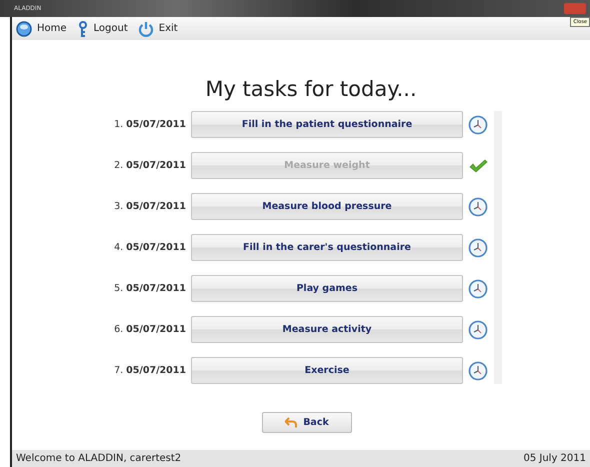 The image size is (590, 467). Describe the element at coordinates (327, 288) in the screenshot. I see `task-button: Play games` at that location.